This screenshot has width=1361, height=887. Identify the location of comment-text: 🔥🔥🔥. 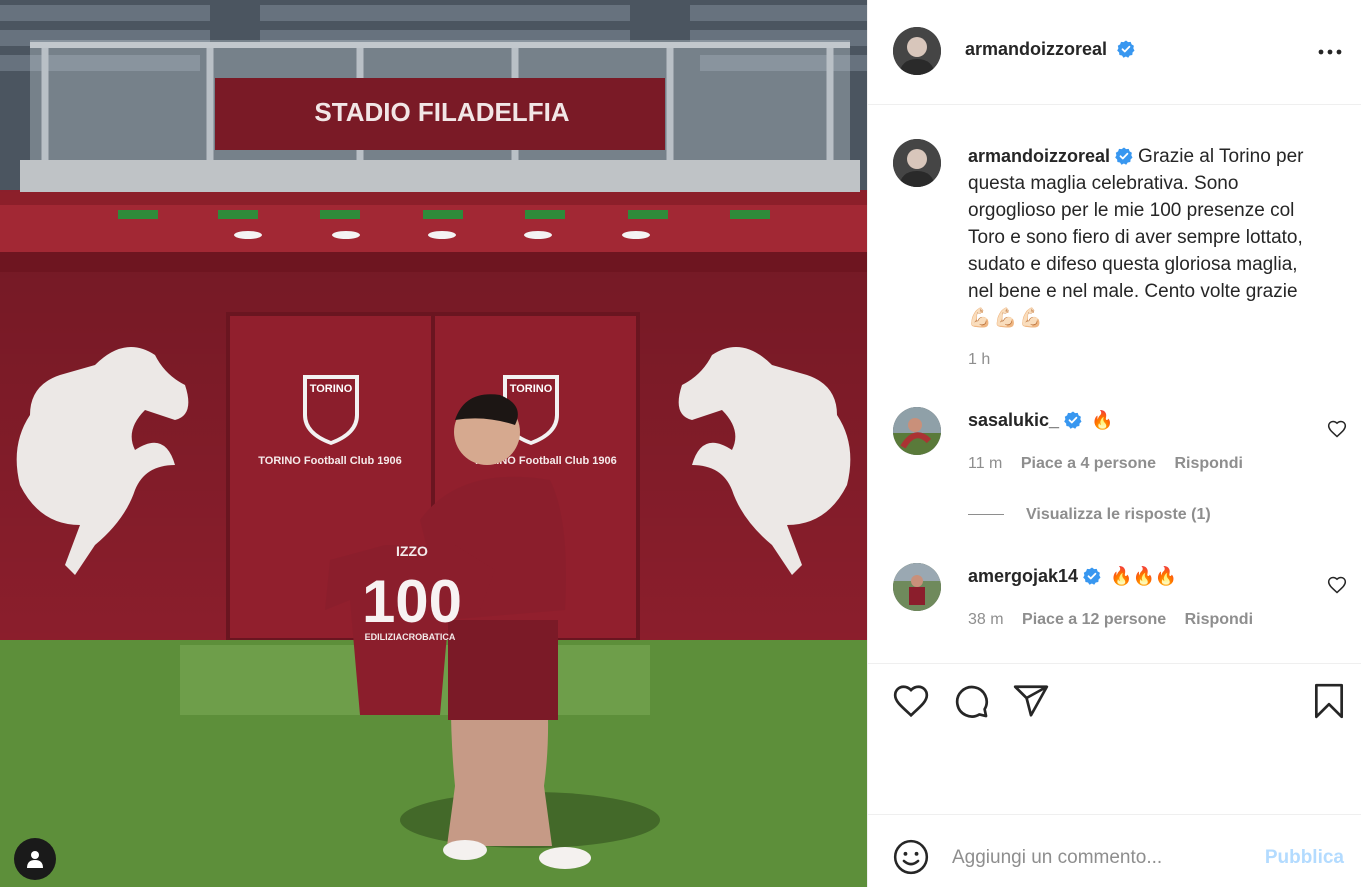
(1144, 576).